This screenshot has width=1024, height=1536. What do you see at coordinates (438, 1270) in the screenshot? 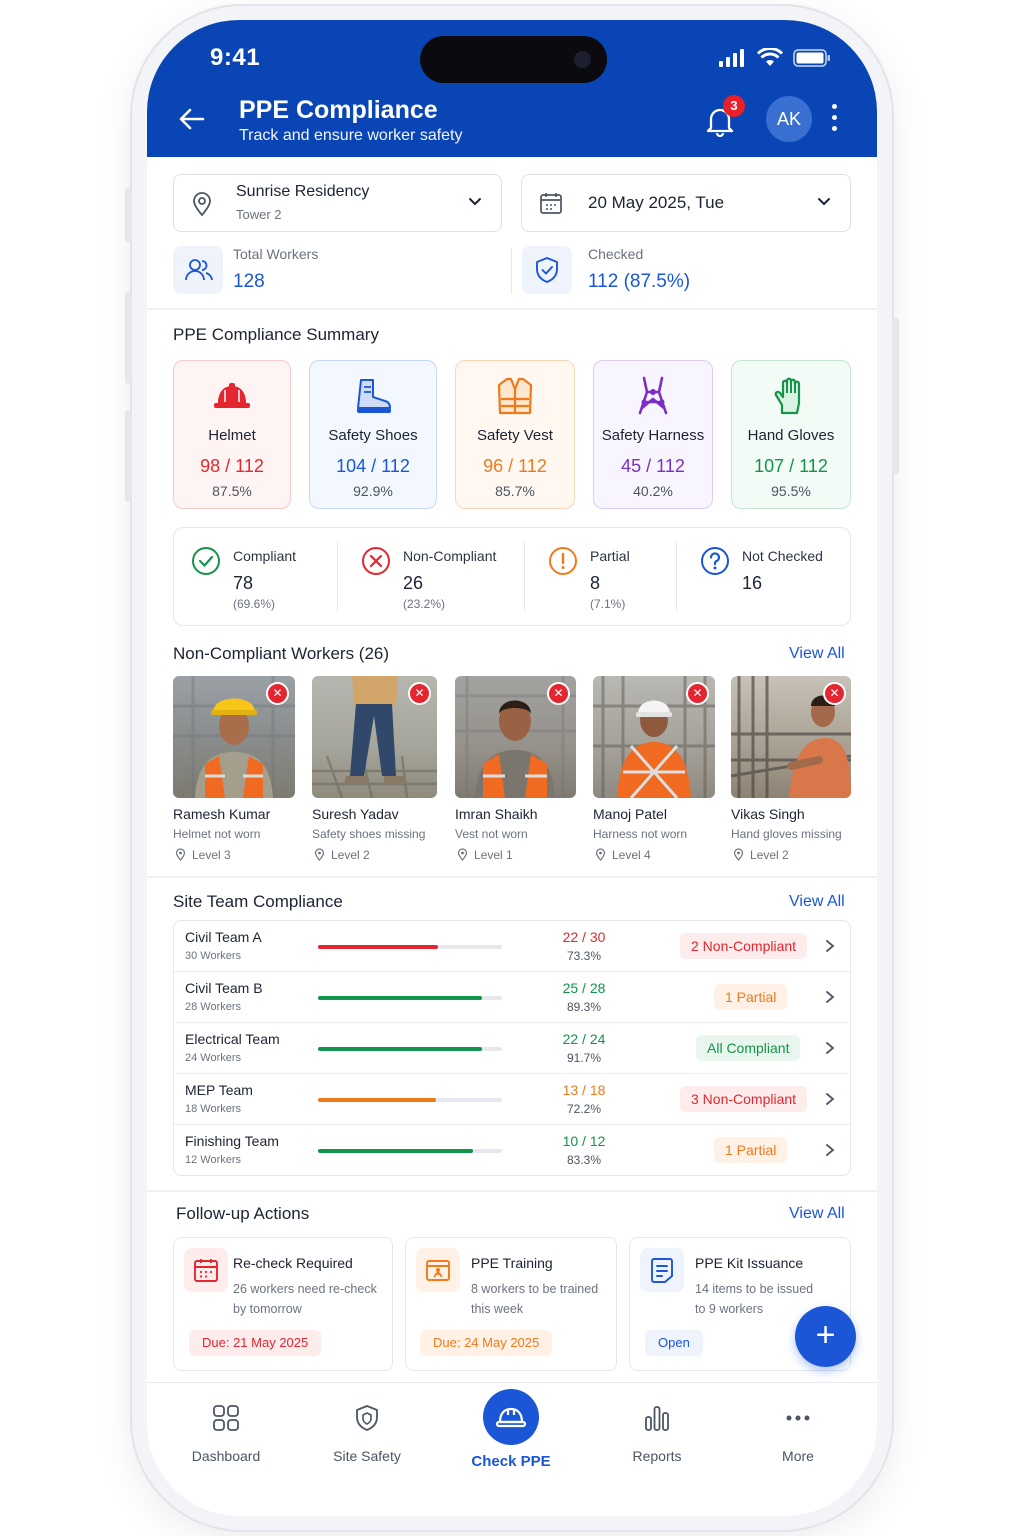
I see `training-icon` at bounding box center [438, 1270].